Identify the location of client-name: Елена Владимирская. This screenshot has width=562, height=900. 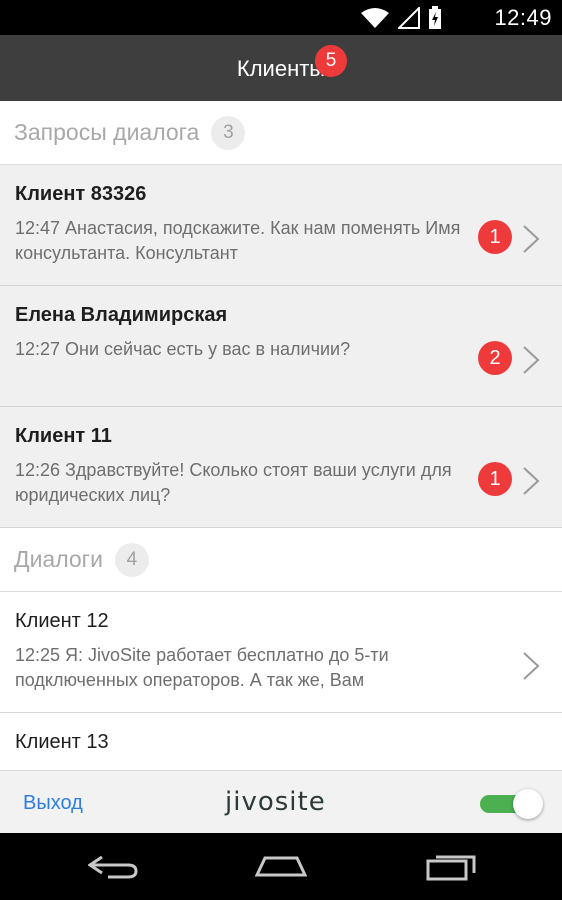
(121, 315).